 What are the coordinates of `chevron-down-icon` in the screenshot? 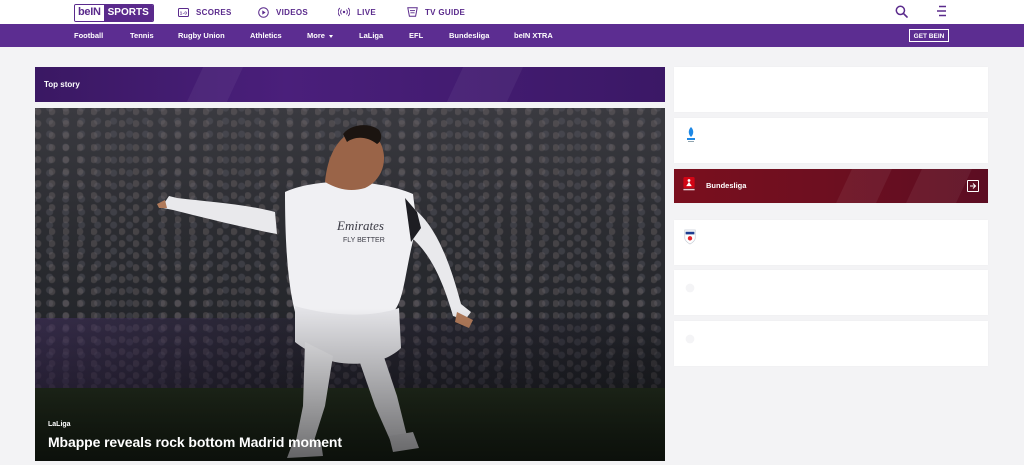 It's located at (330, 36).